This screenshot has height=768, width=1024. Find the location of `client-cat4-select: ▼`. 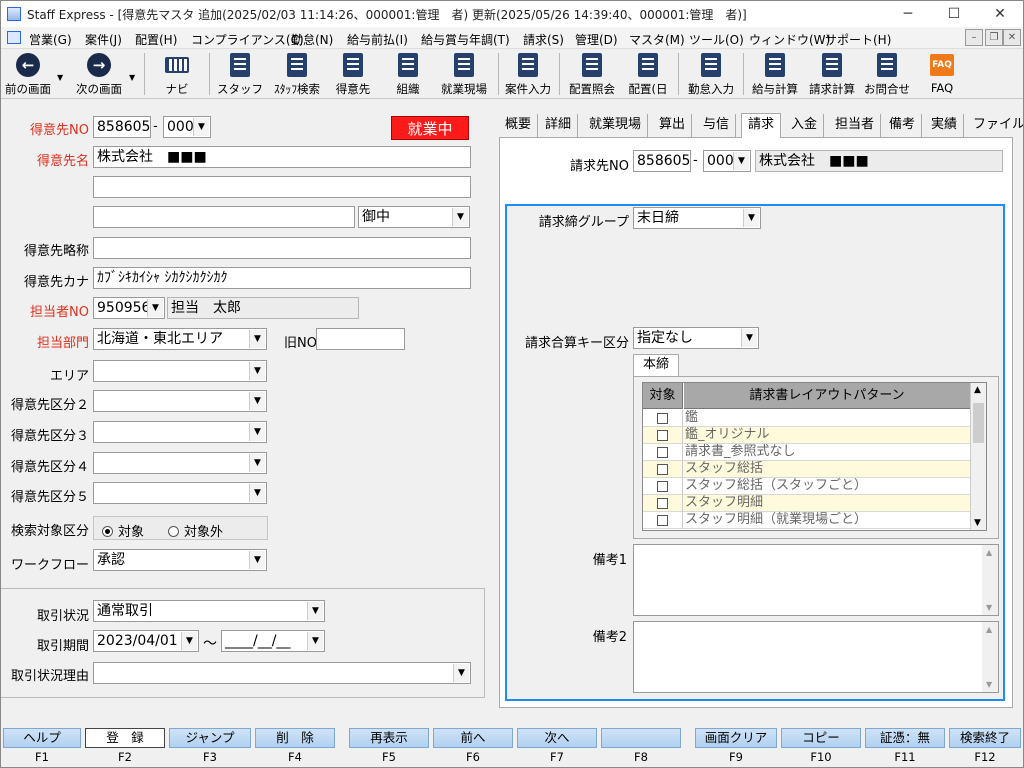

client-cat4-select: ▼ is located at coordinates (180, 463).